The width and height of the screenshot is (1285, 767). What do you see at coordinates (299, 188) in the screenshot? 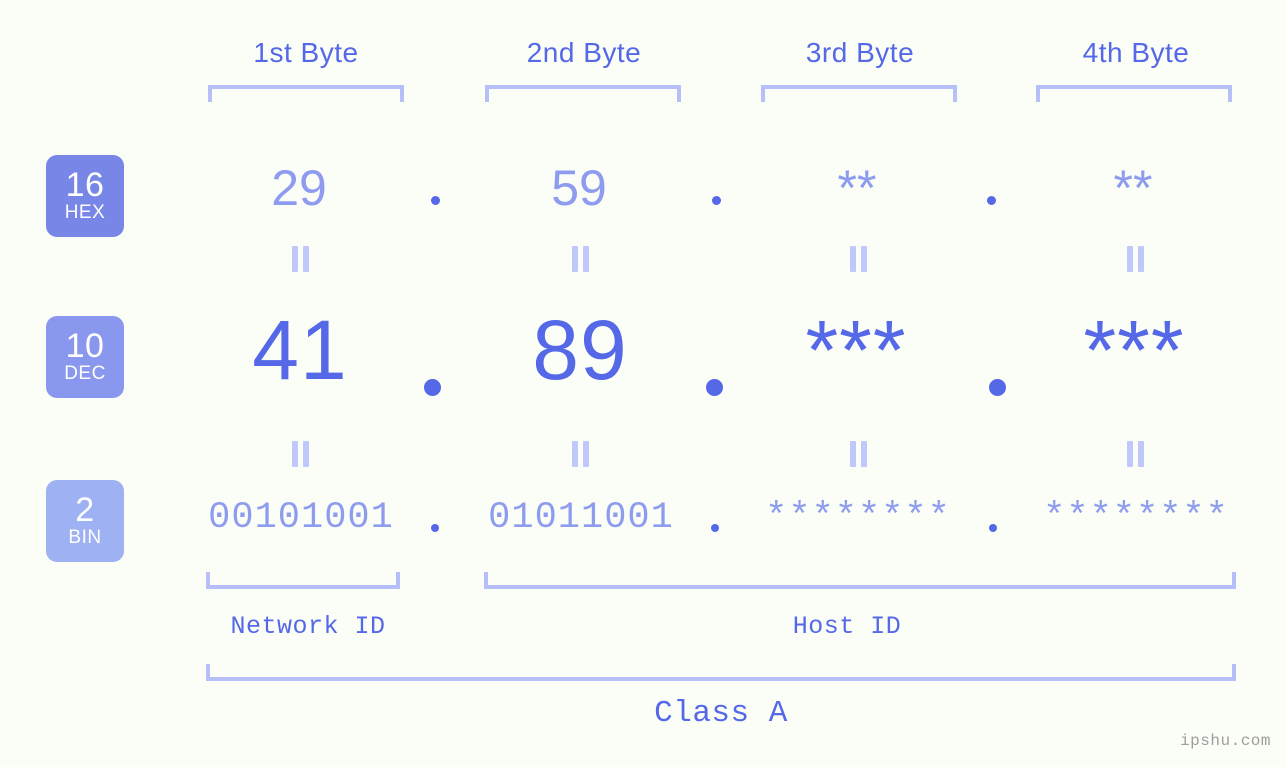
I see `hex-byte-1: 29` at bounding box center [299, 188].